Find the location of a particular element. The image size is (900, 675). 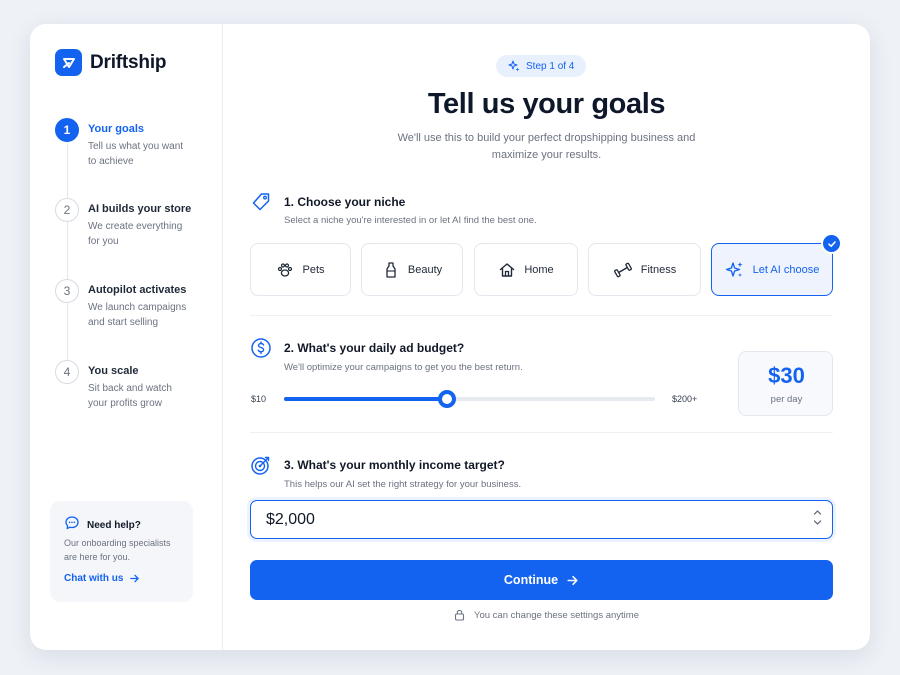

chat-with-us-link: Chat with us is located at coordinates (102, 578).